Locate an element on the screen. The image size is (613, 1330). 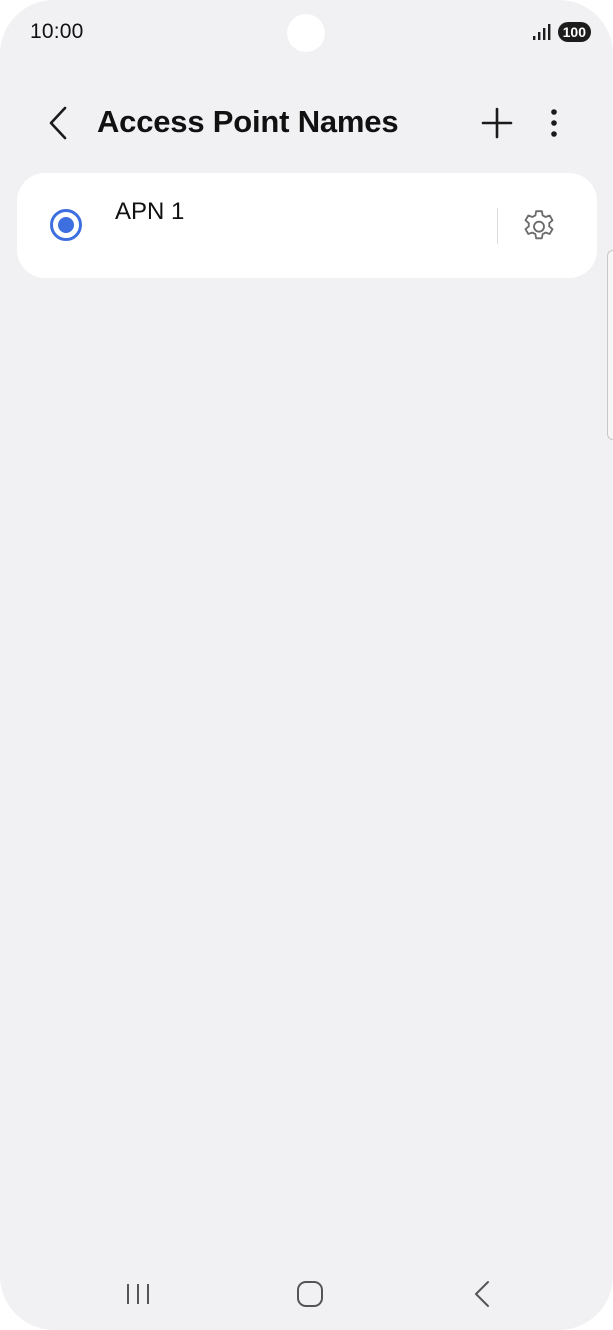
camera-cutout is located at coordinates (306, 33).